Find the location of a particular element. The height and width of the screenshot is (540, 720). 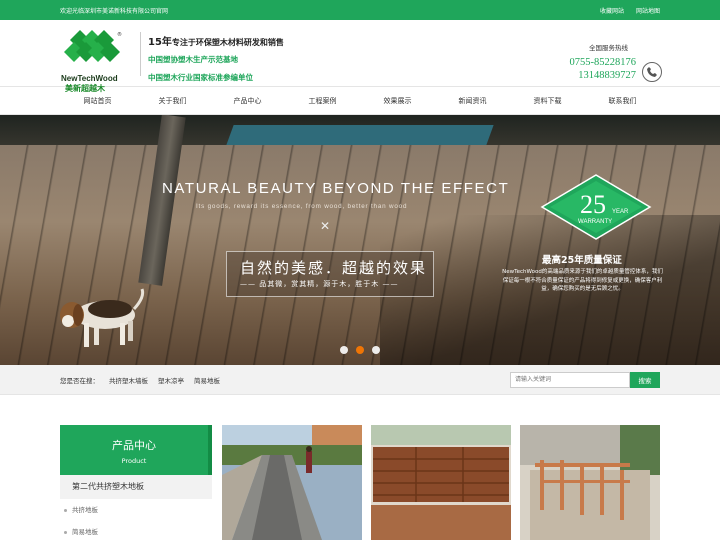

sidebar-title: 产品中心 is located at coordinates (134, 445).